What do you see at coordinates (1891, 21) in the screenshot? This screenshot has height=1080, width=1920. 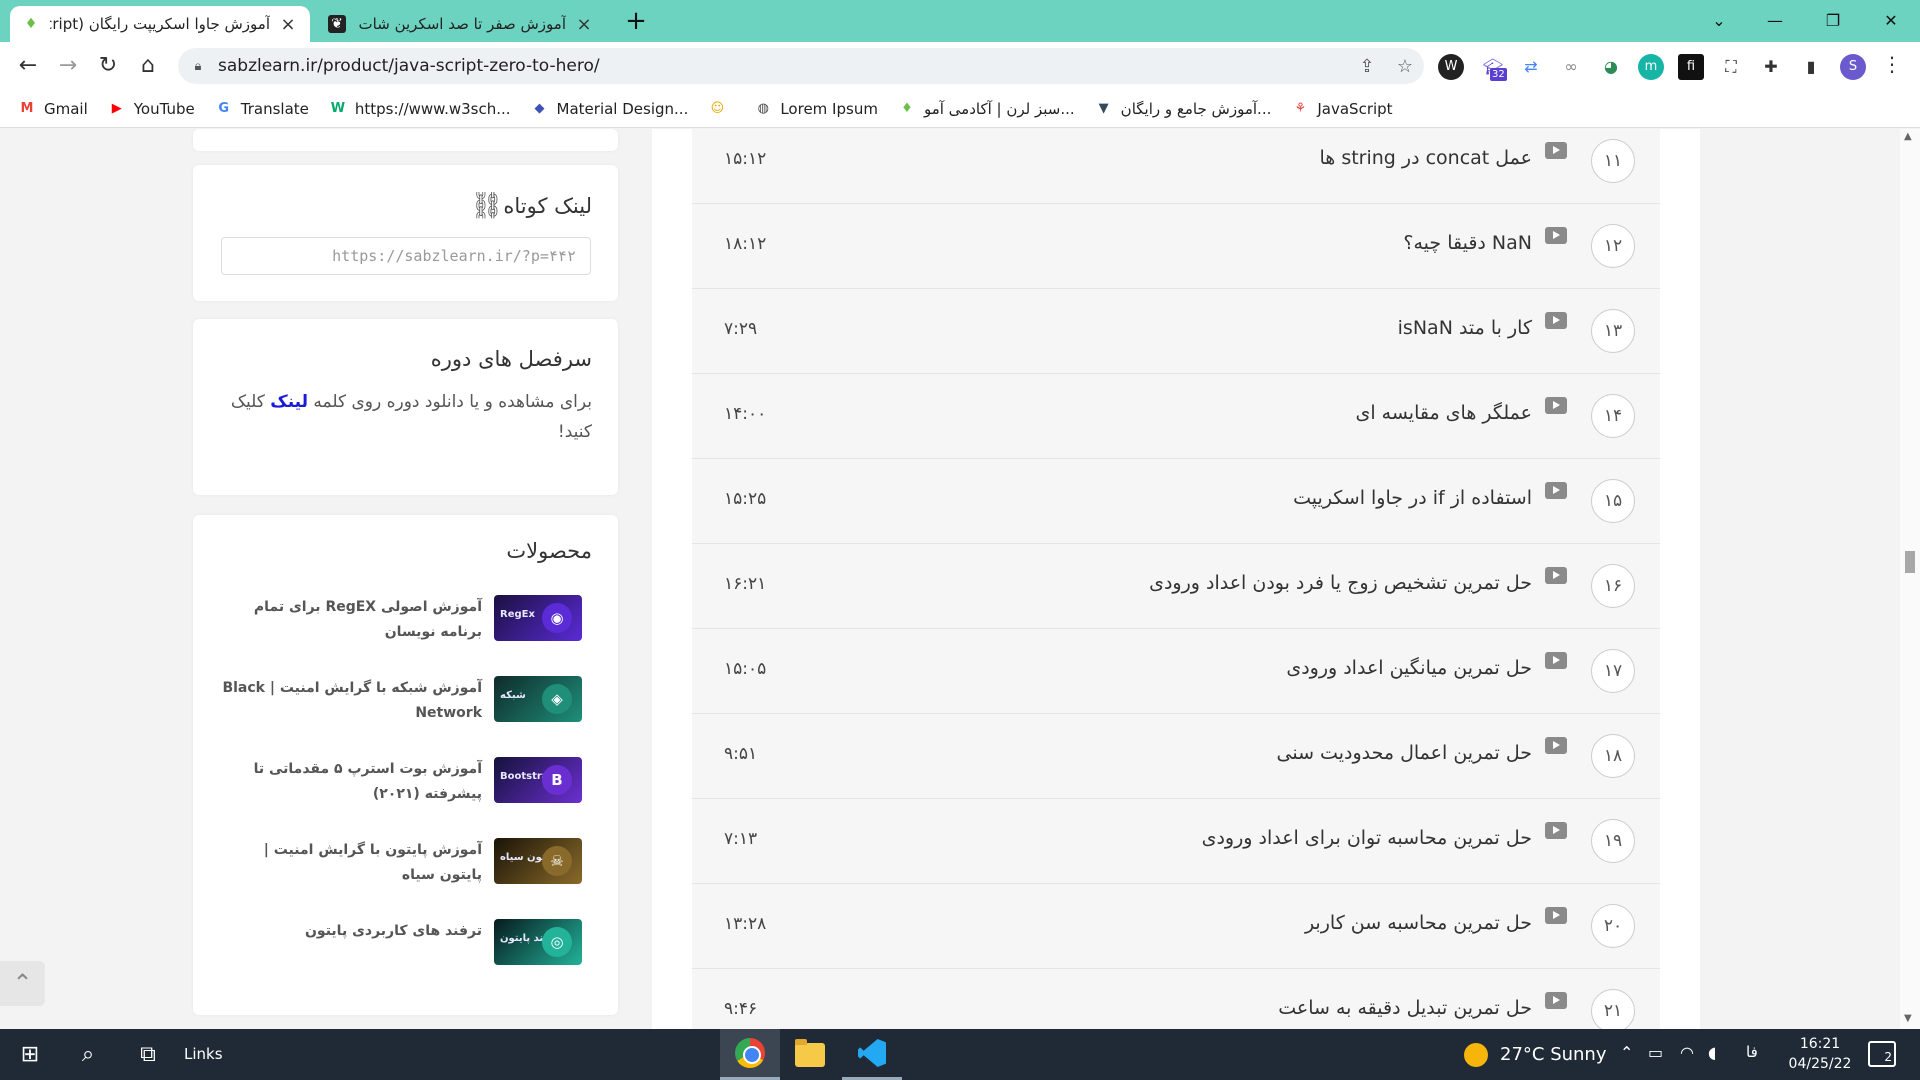 I see `close-window-button: ✕` at bounding box center [1891, 21].